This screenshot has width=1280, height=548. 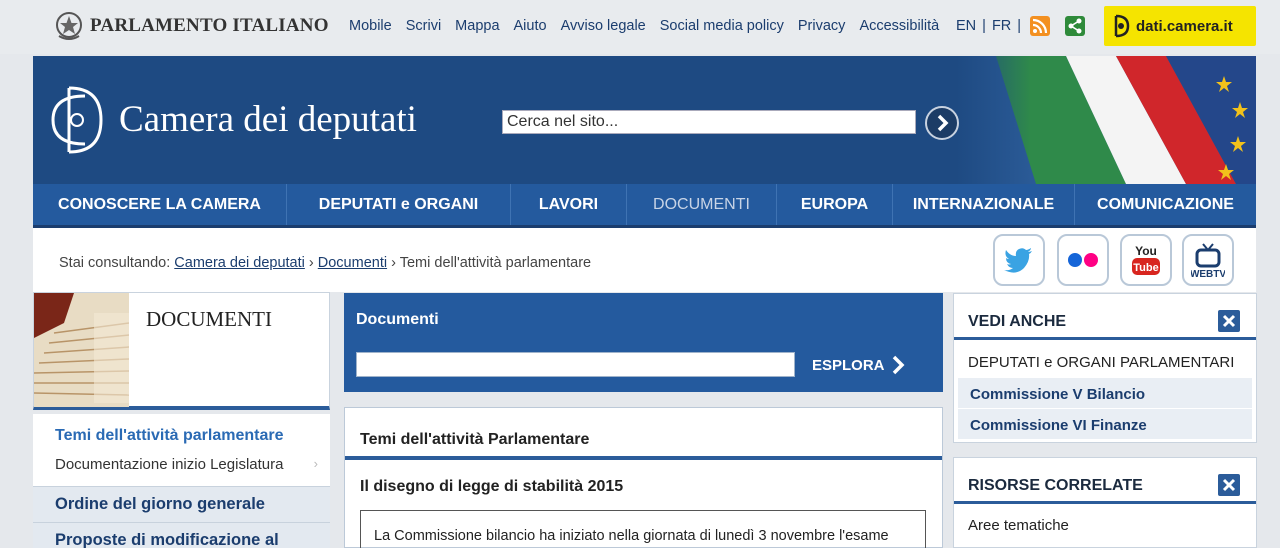 What do you see at coordinates (181, 351) in the screenshot?
I see `section-banner: DOCUMENTI` at bounding box center [181, 351].